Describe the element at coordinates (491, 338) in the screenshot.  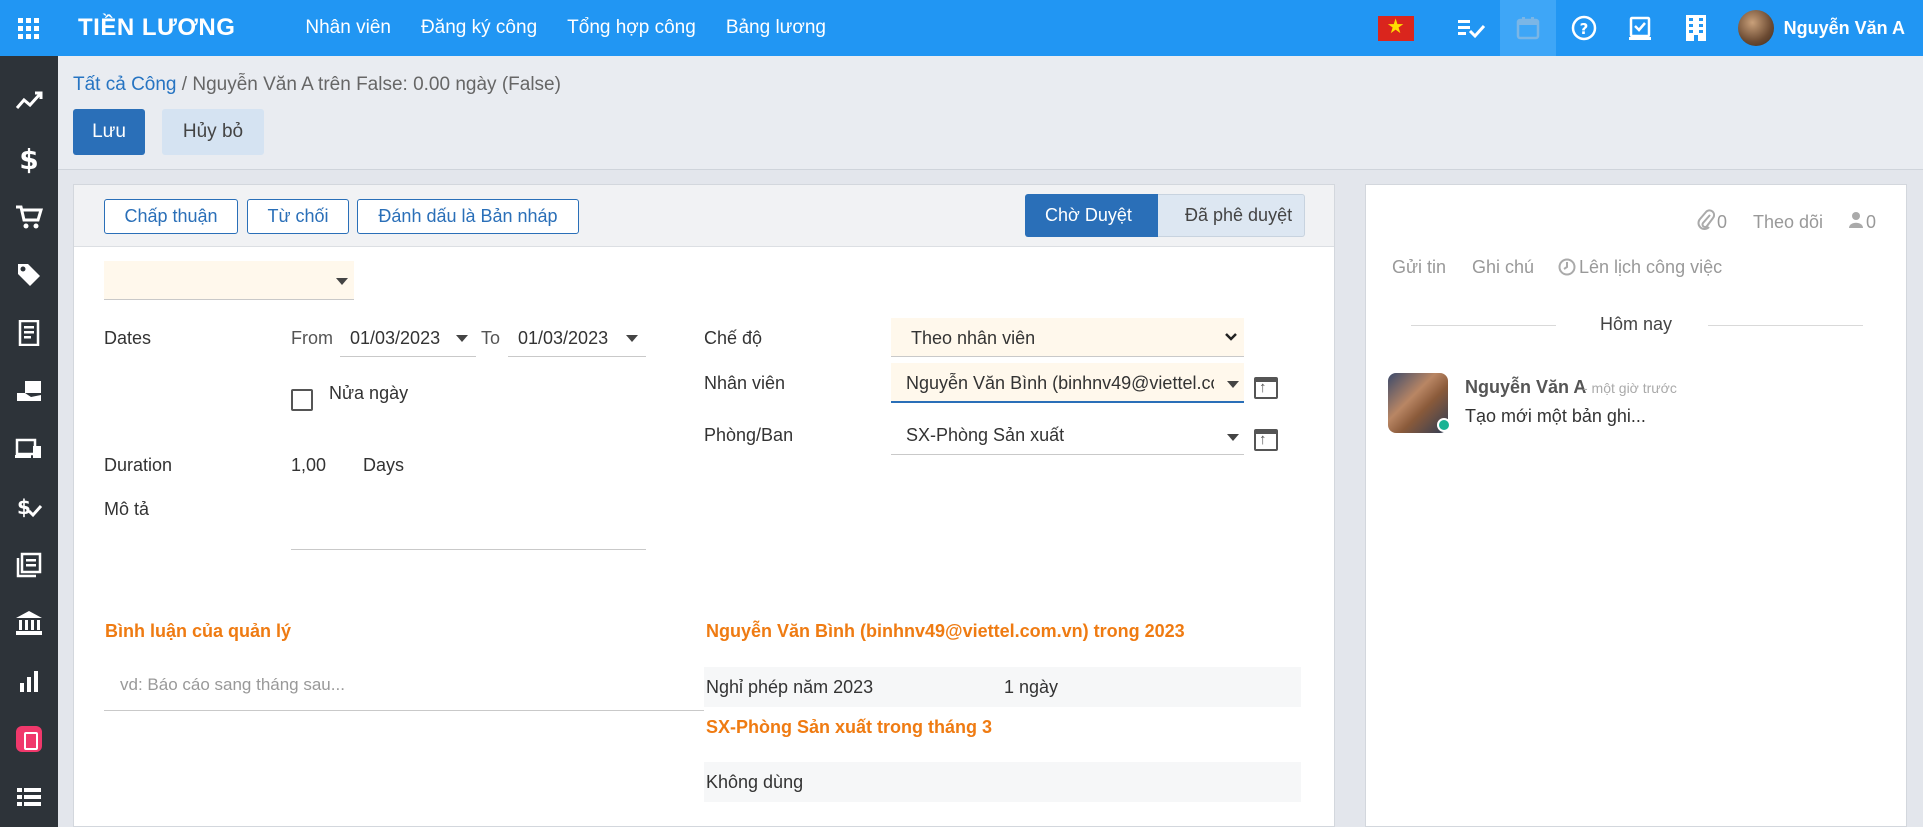
I see `to-label: To` at that location.